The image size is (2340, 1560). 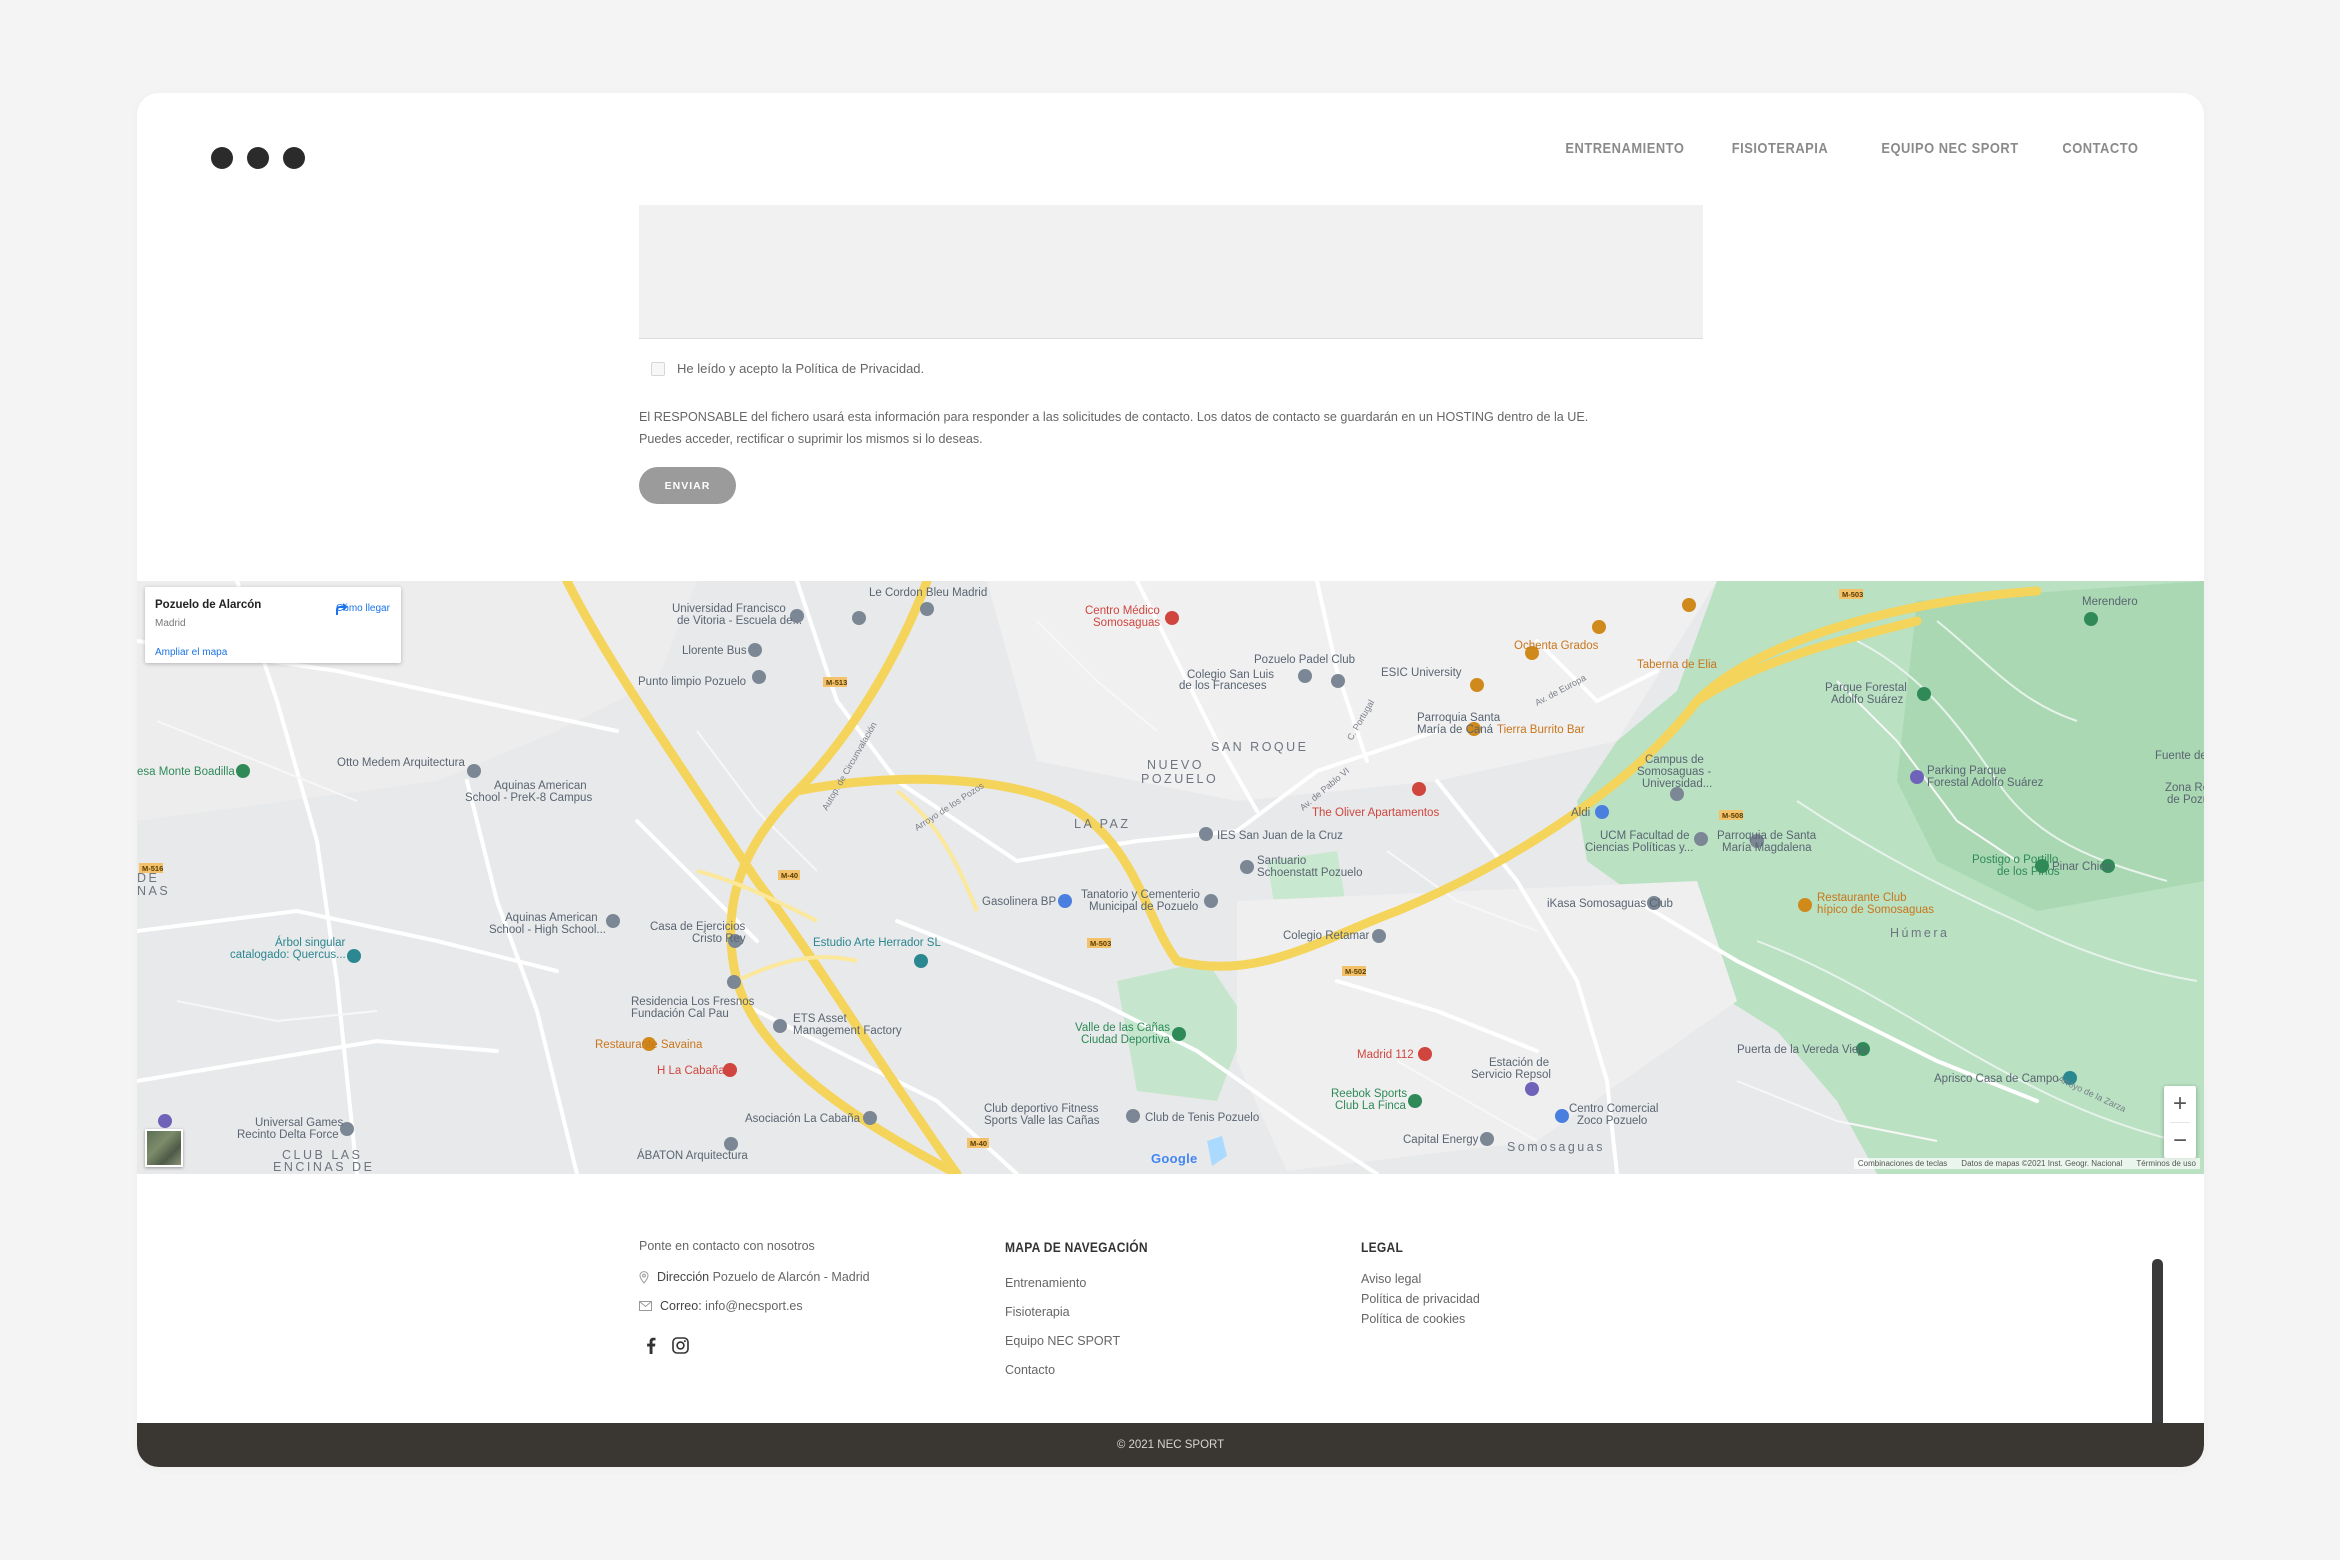 What do you see at coordinates (687, 485) in the screenshot?
I see `send-button: ENVIAR` at bounding box center [687, 485].